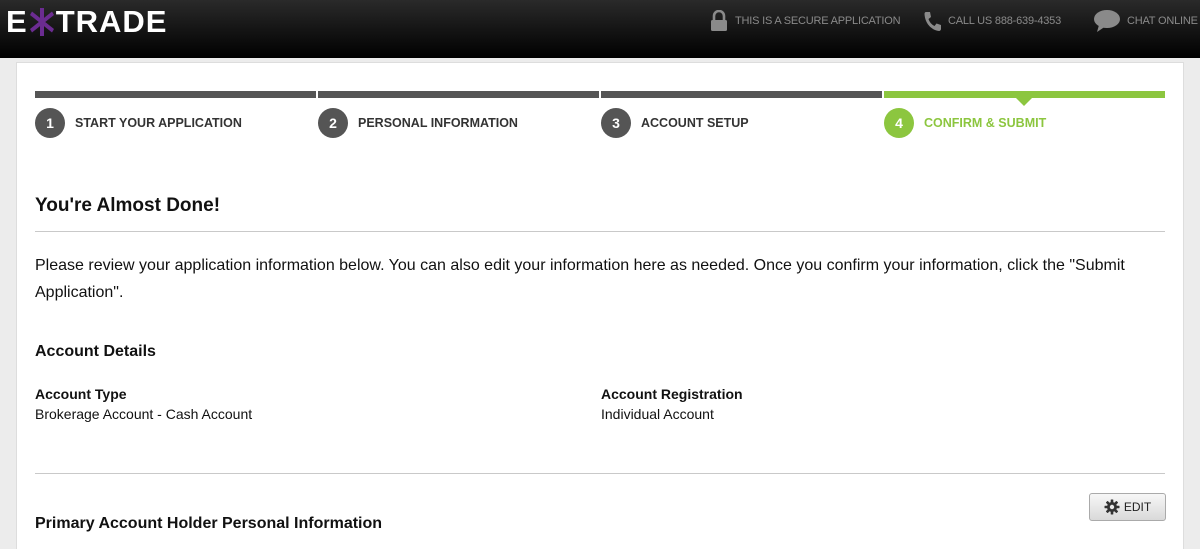 The width and height of the screenshot is (1200, 549). Describe the element at coordinates (438, 123) in the screenshot. I see `step-label: PERSONAL INFORMATION` at that location.